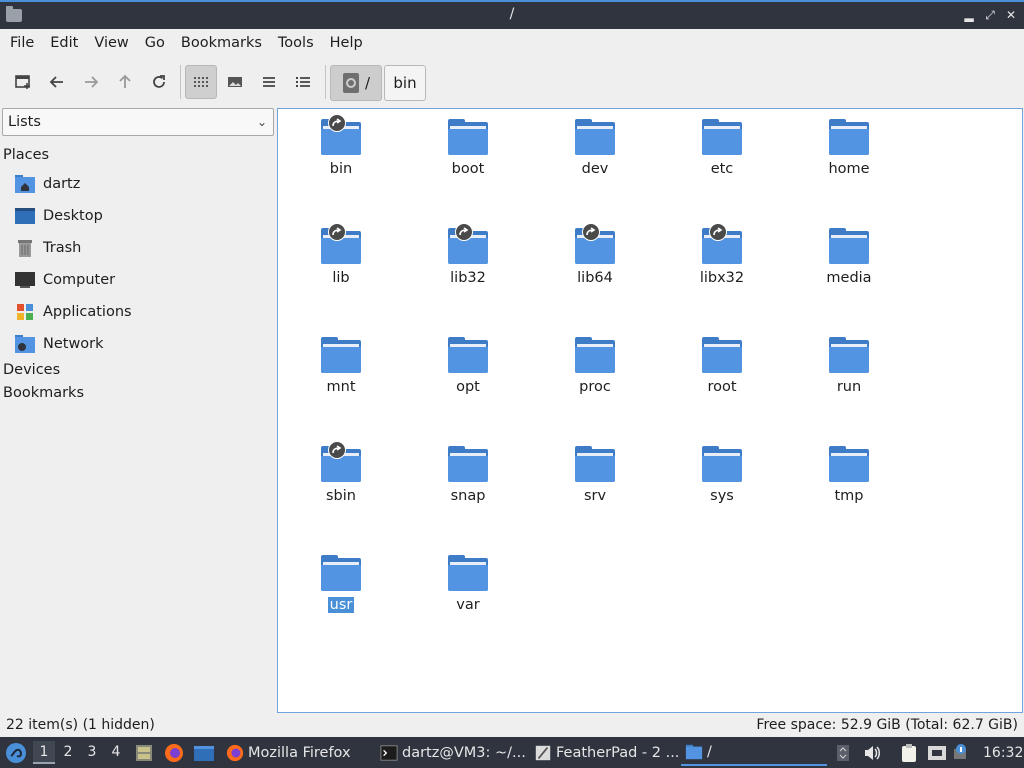  I want to click on folder-item: srv, so click(595, 484).